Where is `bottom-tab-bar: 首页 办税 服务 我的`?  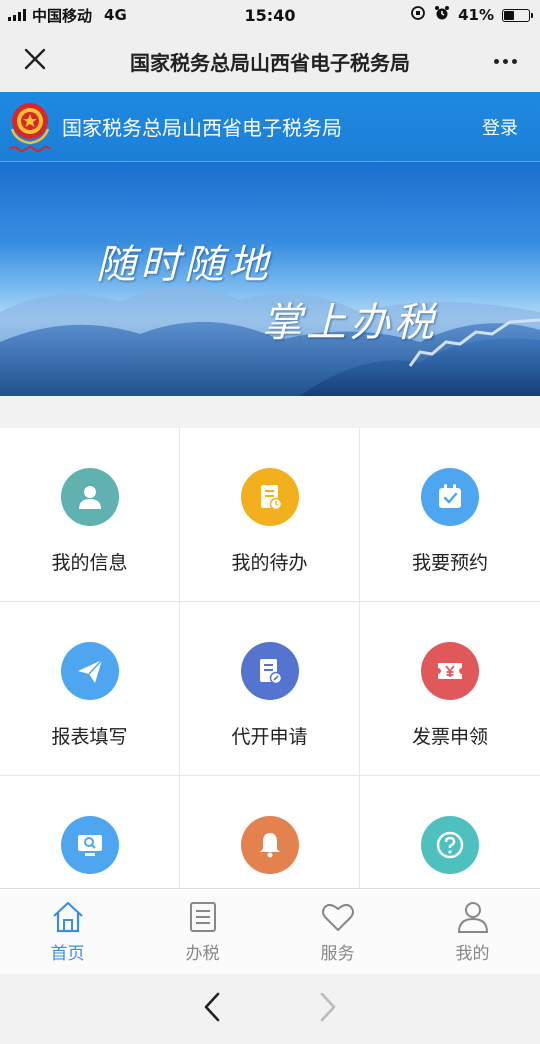 bottom-tab-bar: 首页 办税 服务 我的 is located at coordinates (270, 931).